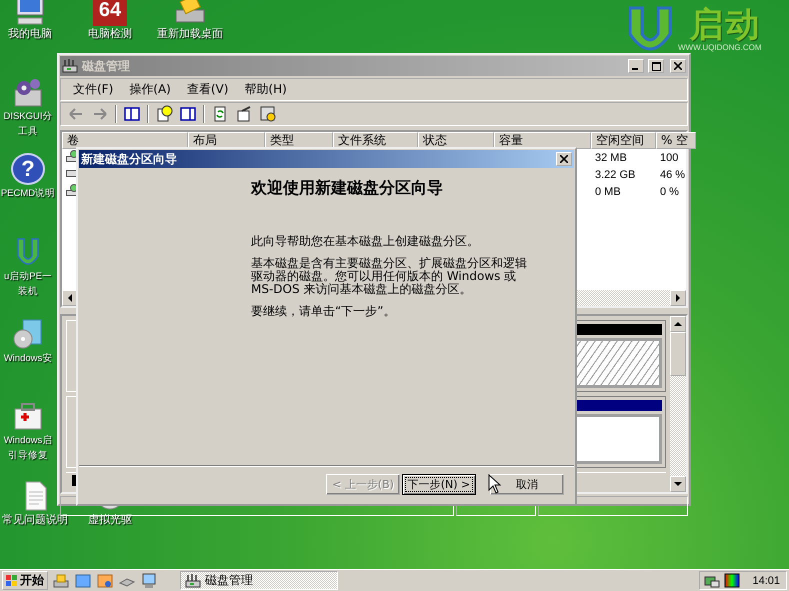 The width and height of the screenshot is (789, 591). Describe the element at coordinates (608, 192) in the screenshot. I see `table-cell-text: 0 MB` at that location.